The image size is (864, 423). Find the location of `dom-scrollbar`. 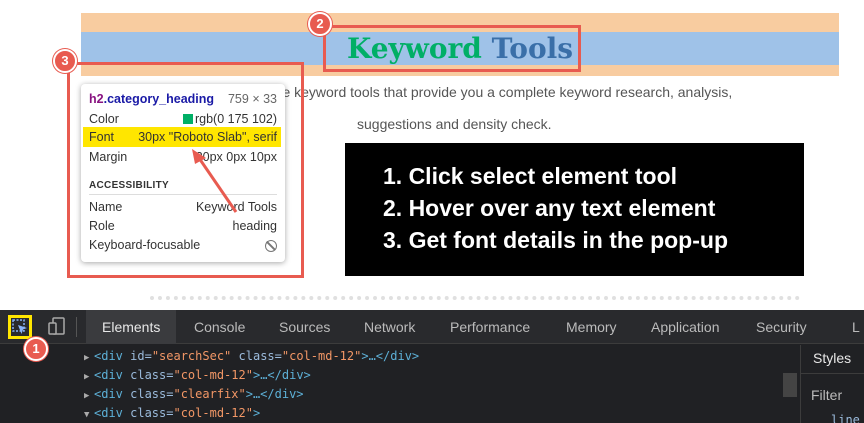

dom-scrollbar is located at coordinates (790, 385).